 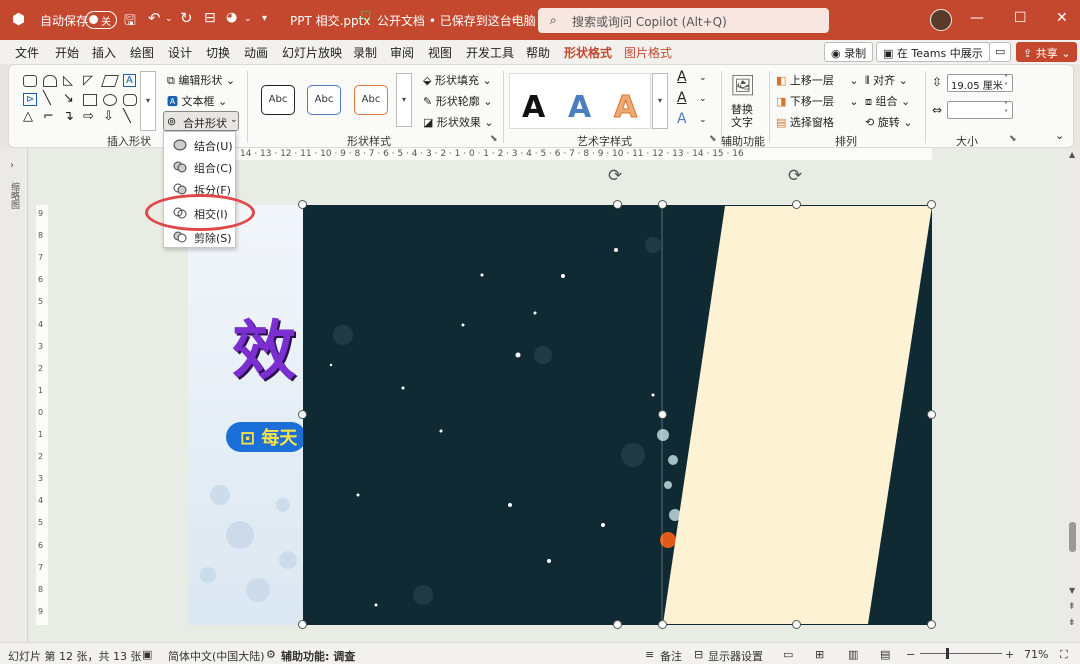 What do you see at coordinates (1020, 18) in the screenshot?
I see `maximize-icon: ☐` at bounding box center [1020, 18].